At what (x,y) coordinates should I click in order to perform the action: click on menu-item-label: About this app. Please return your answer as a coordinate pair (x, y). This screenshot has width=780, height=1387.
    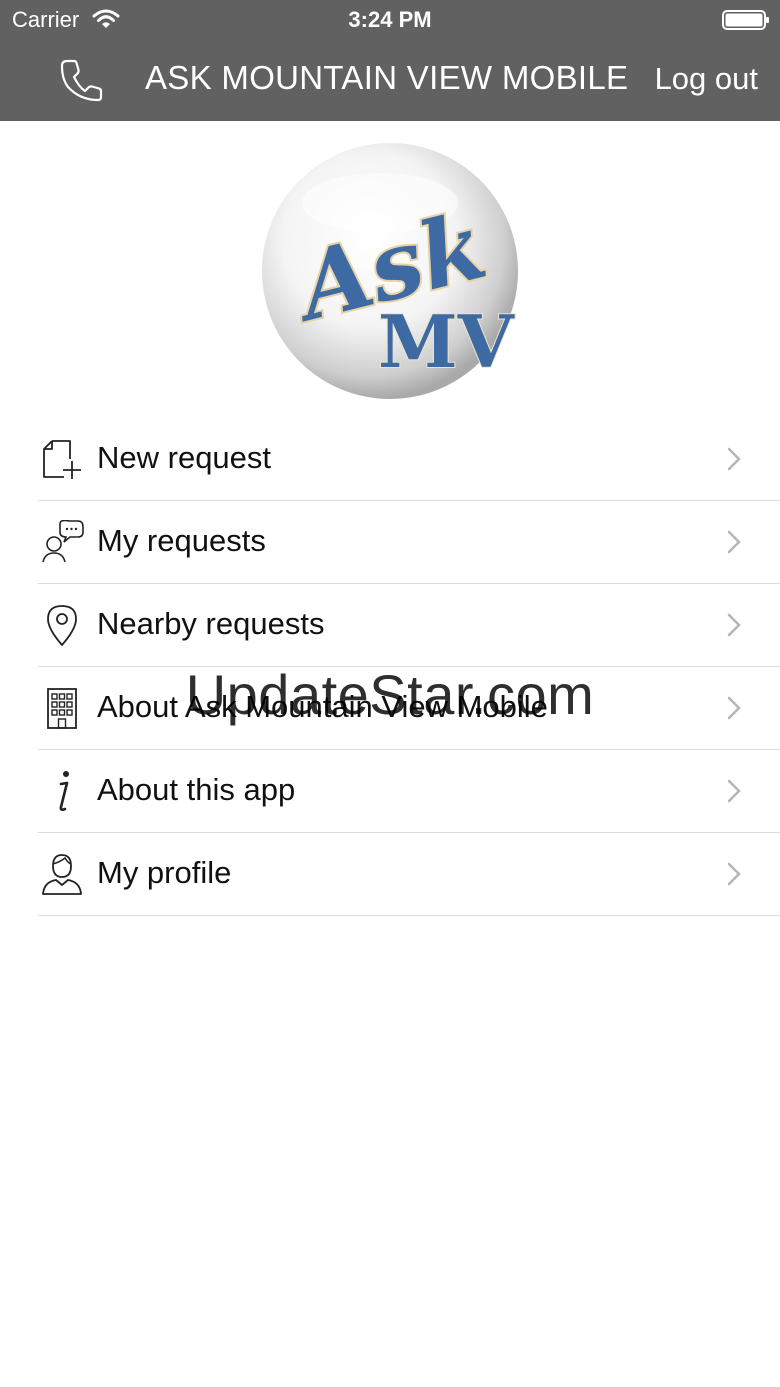
    Looking at the image, I should click on (196, 789).